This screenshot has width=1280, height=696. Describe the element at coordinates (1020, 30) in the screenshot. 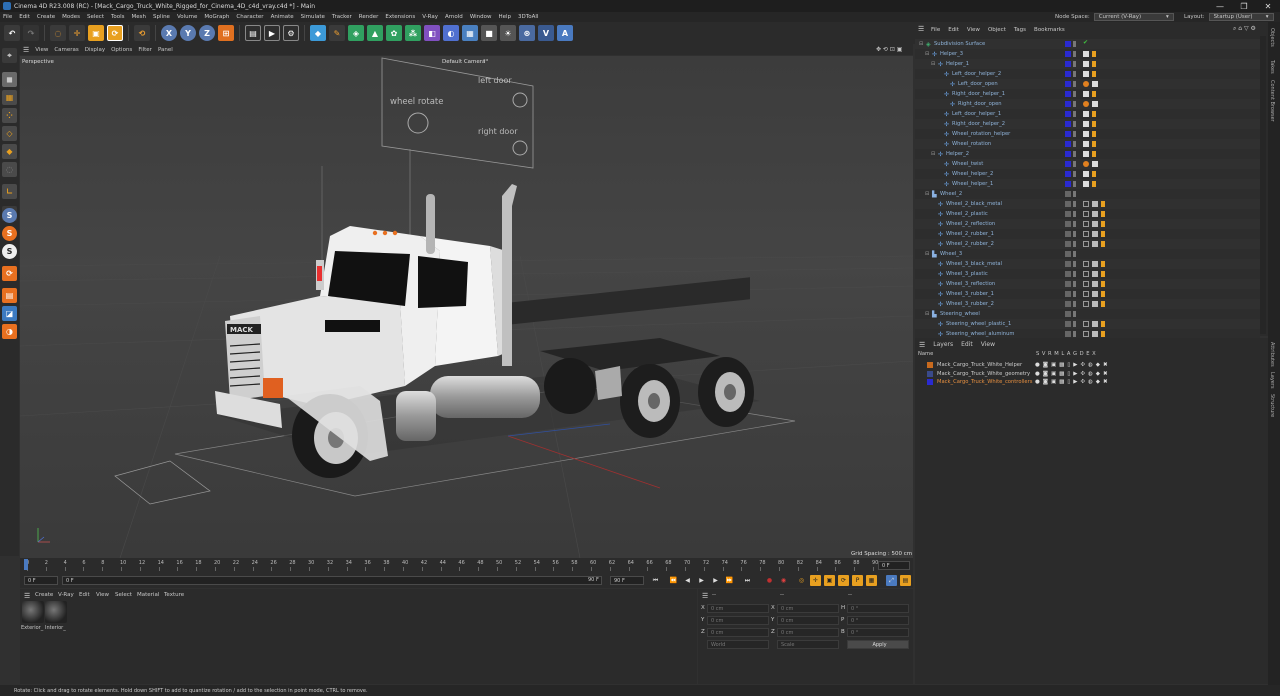

I see `obj-menu-tags: Tags` at that location.